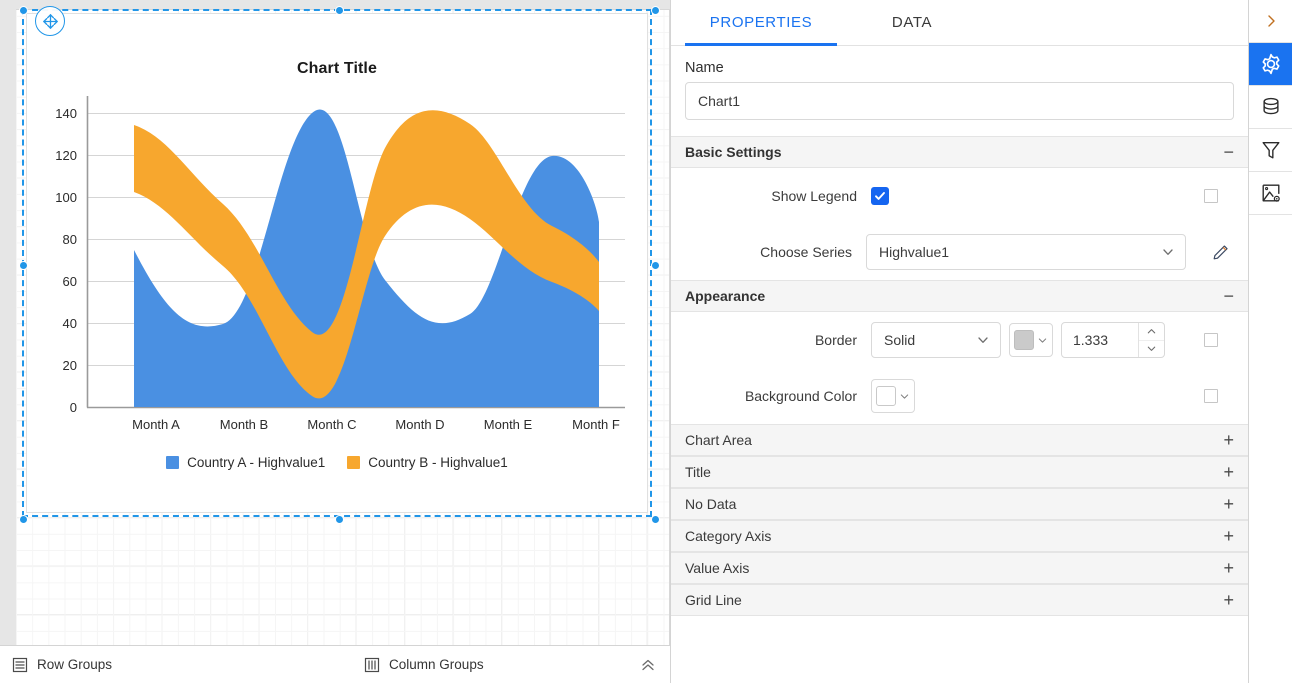 The height and width of the screenshot is (683, 1292). What do you see at coordinates (1228, 472) in the screenshot?
I see `section-title-toggle: +` at bounding box center [1228, 472].